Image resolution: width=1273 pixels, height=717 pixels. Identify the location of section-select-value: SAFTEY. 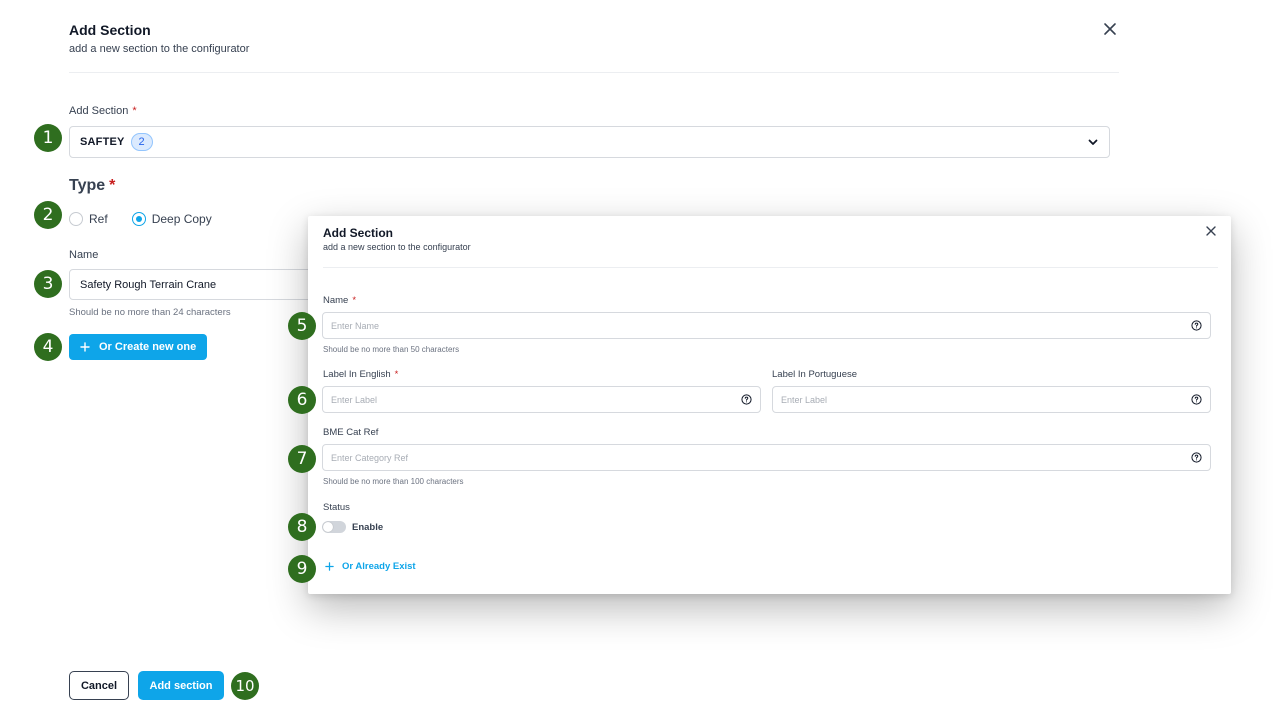
(102, 142).